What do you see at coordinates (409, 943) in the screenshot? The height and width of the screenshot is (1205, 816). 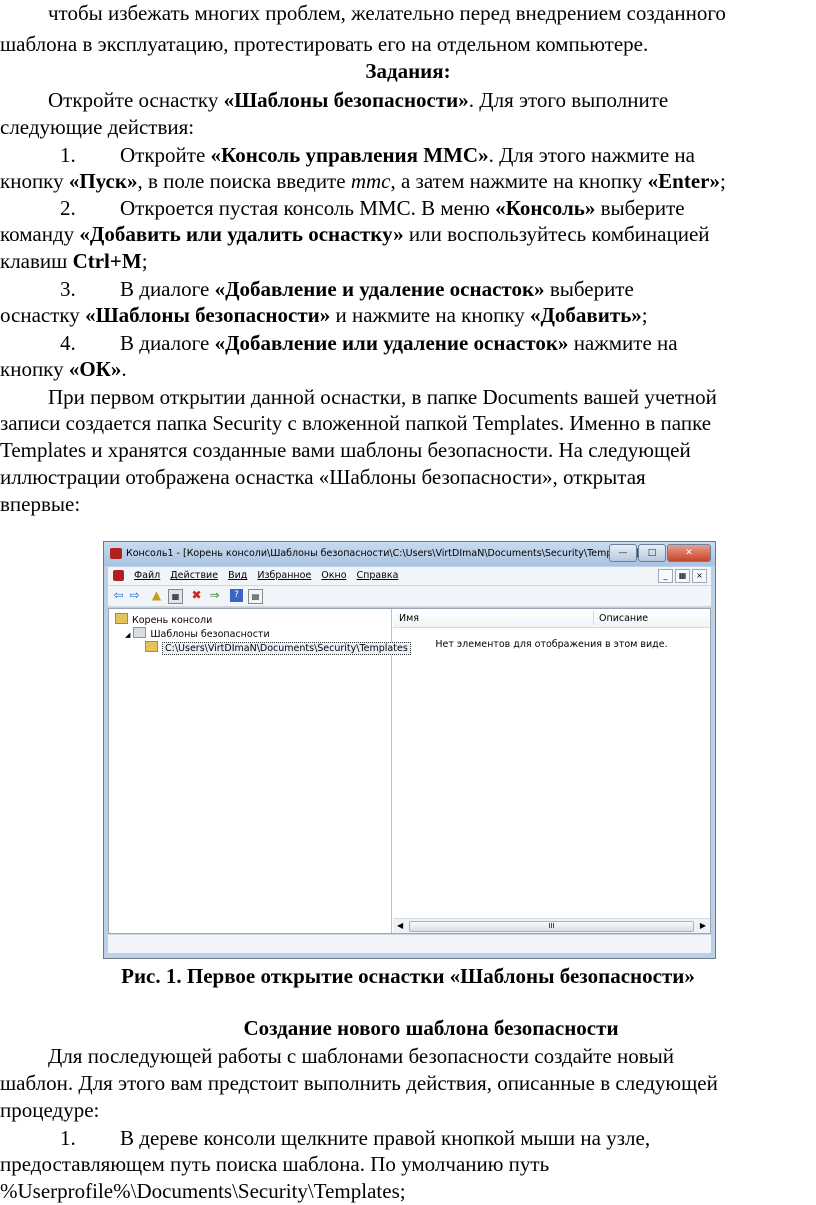 I see `status-bar` at bounding box center [409, 943].